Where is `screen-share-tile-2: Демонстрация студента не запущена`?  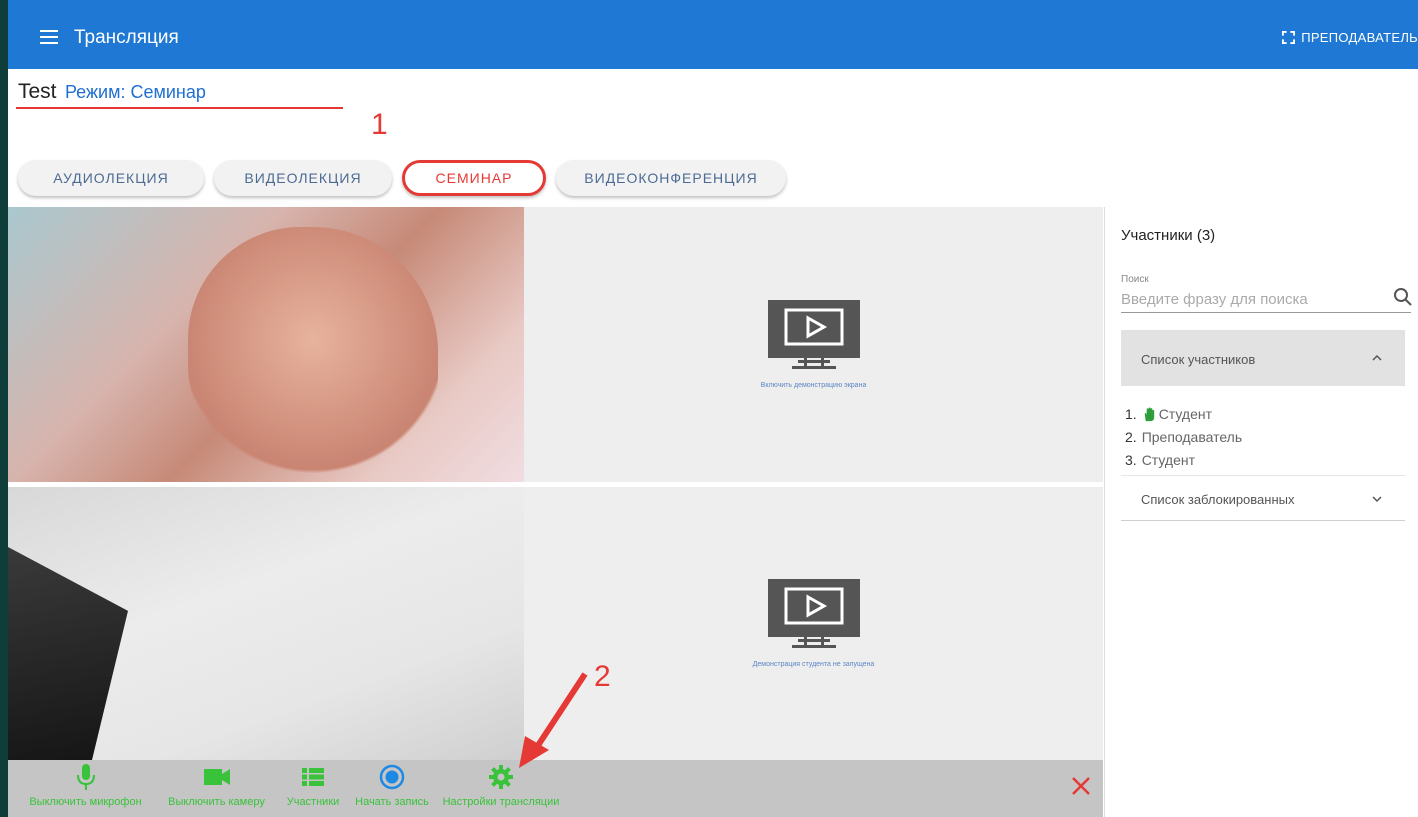 screen-share-tile-2: Демонстрация студента не запущена is located at coordinates (813, 623).